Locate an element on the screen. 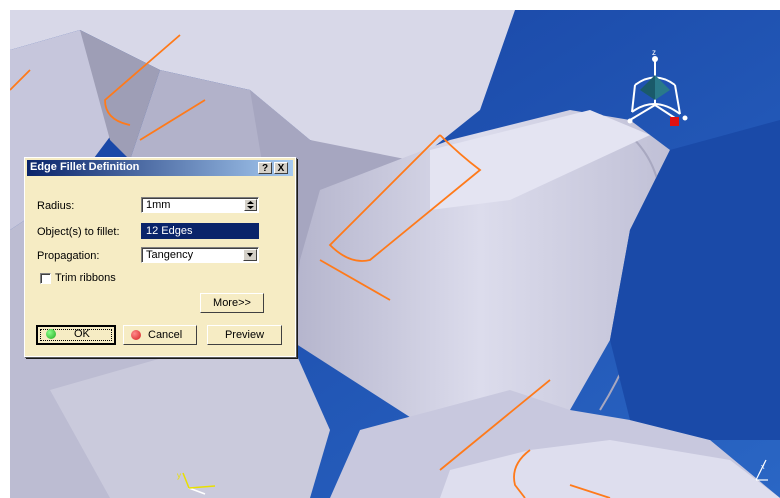 The image size is (780, 498). propagation-dropdown-button is located at coordinates (250, 255).